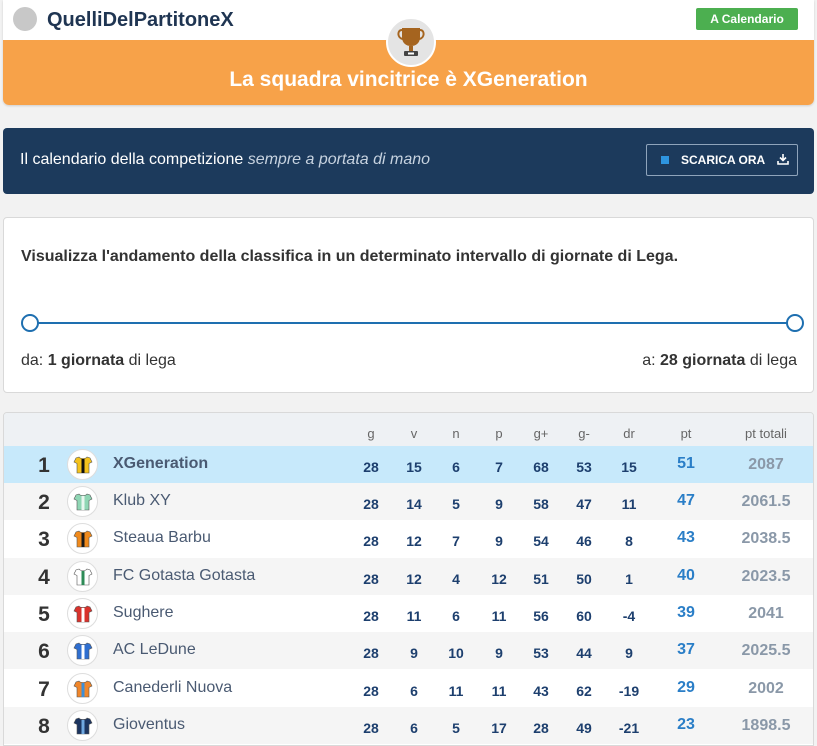  I want to click on range-from-label: da: 1 giornata di lega, so click(98, 361).